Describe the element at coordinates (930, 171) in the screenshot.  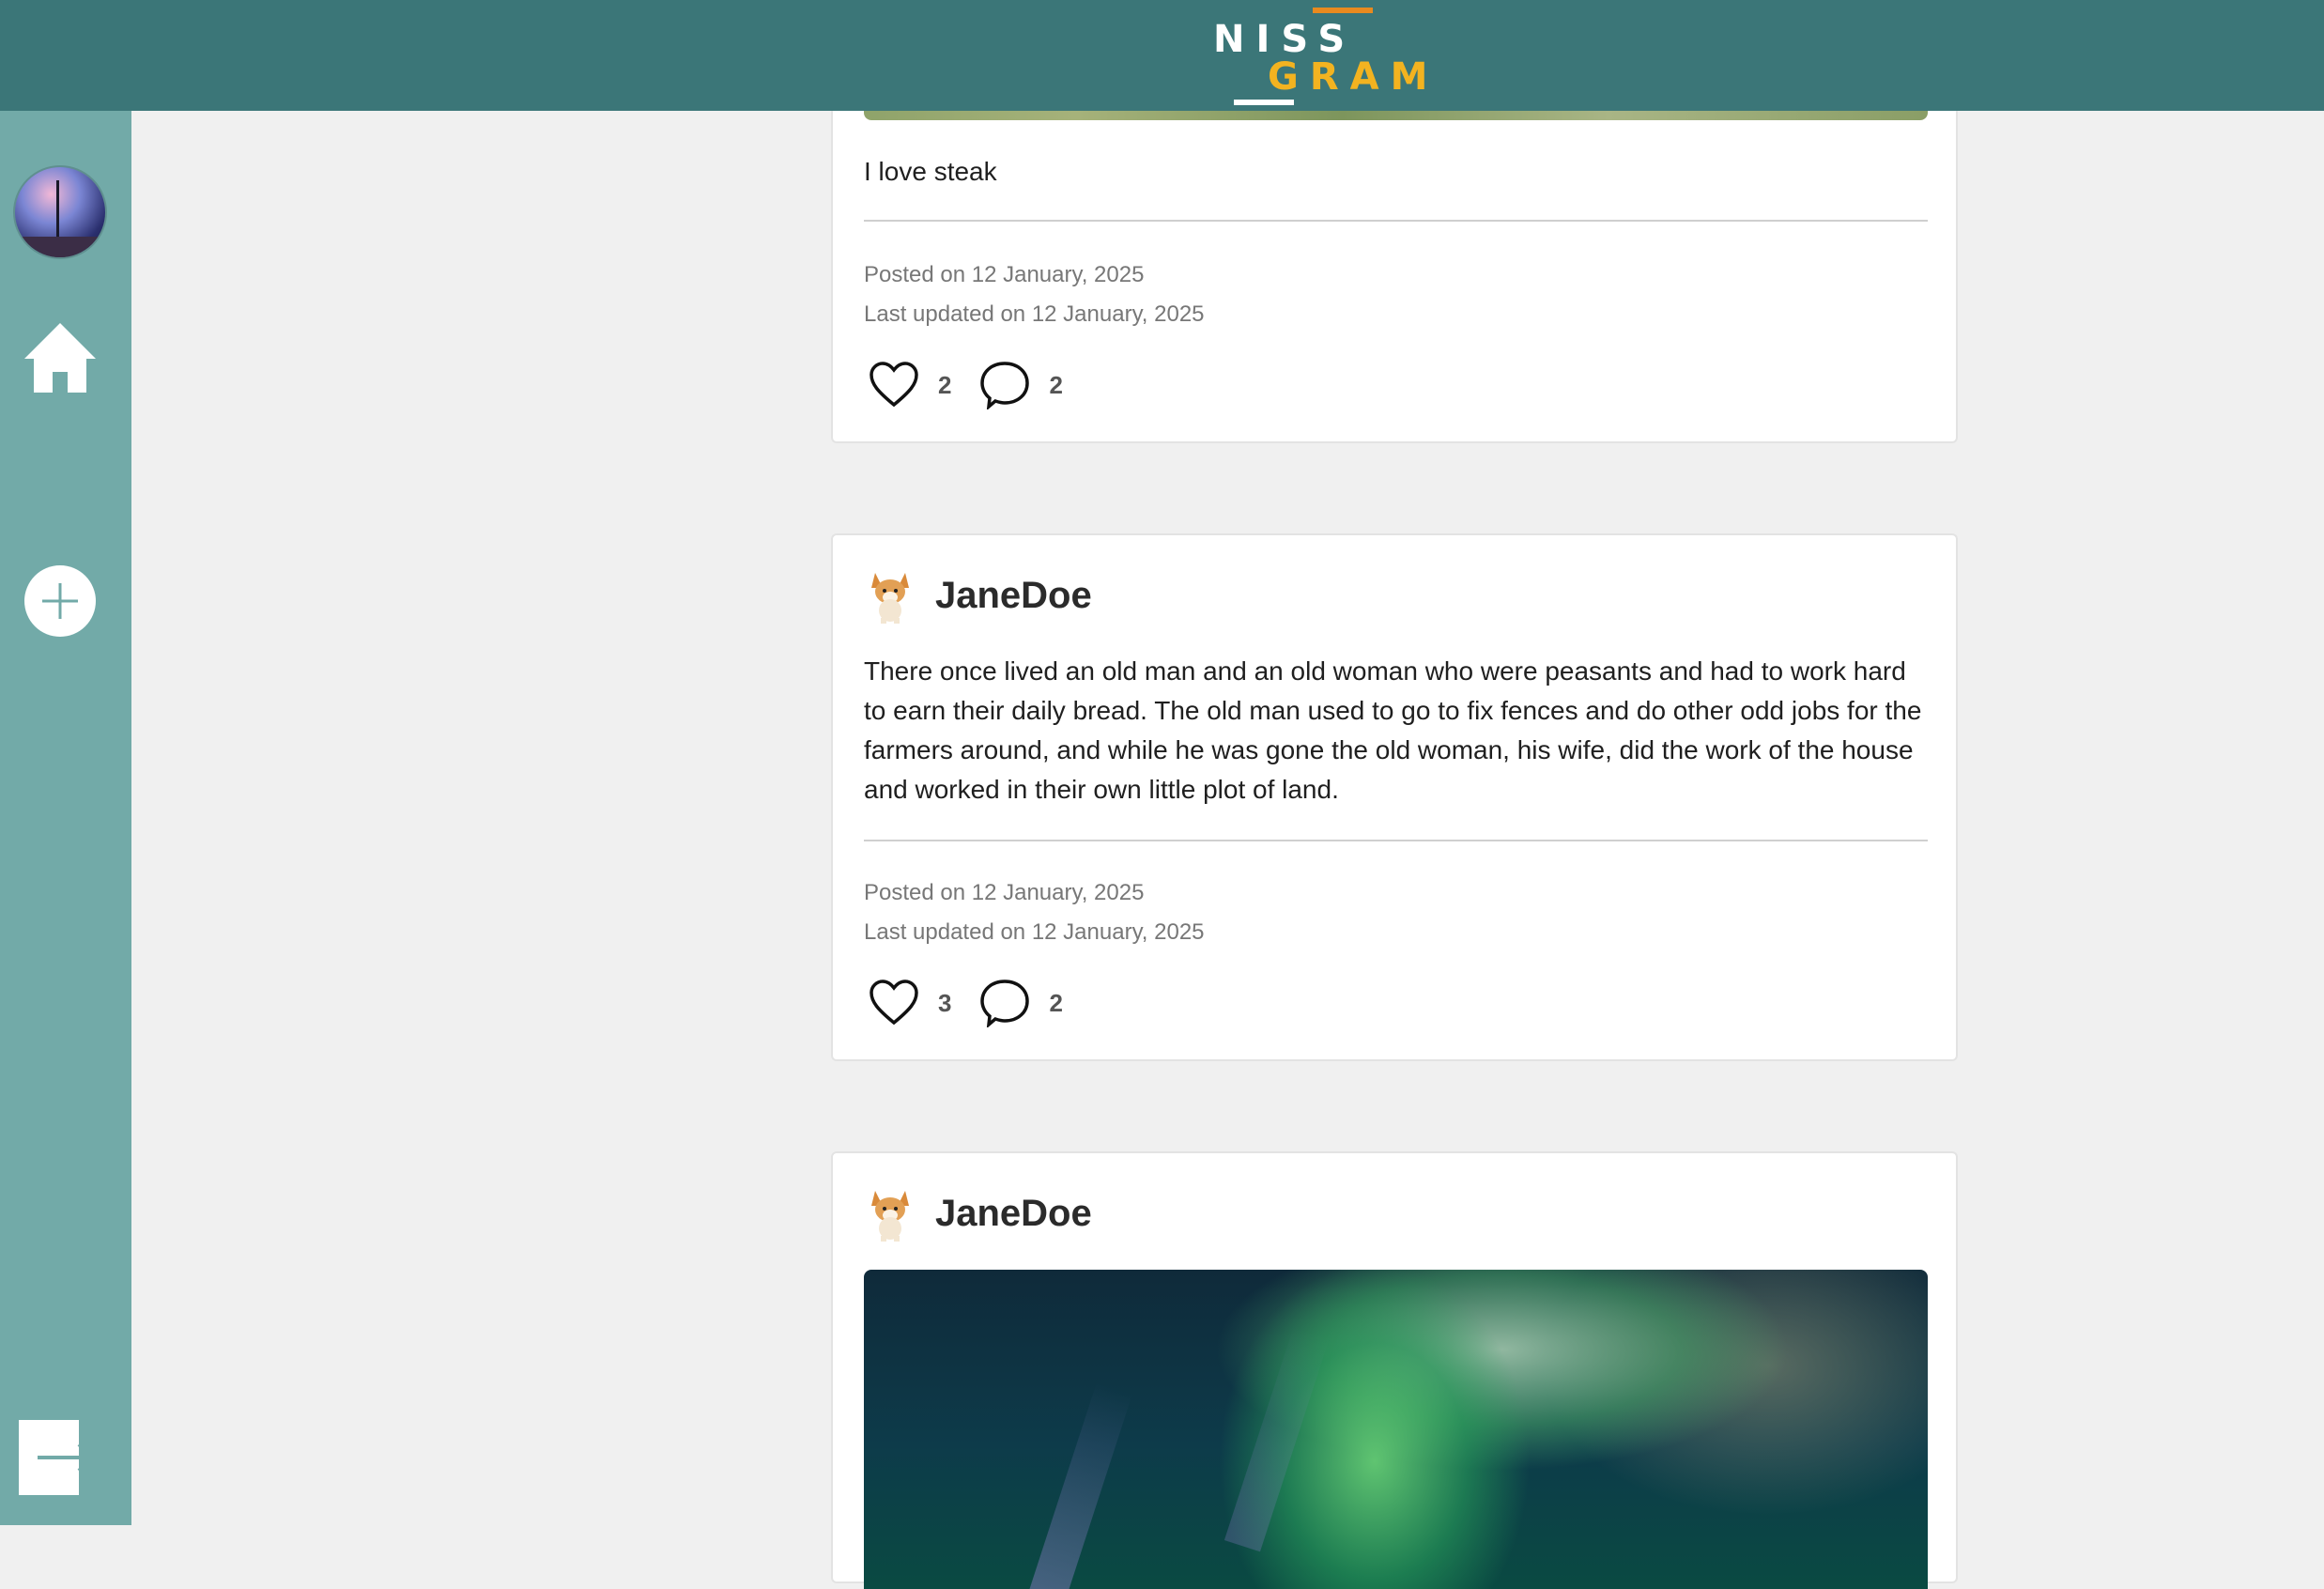
I see `post-caption: I love steak` at that location.